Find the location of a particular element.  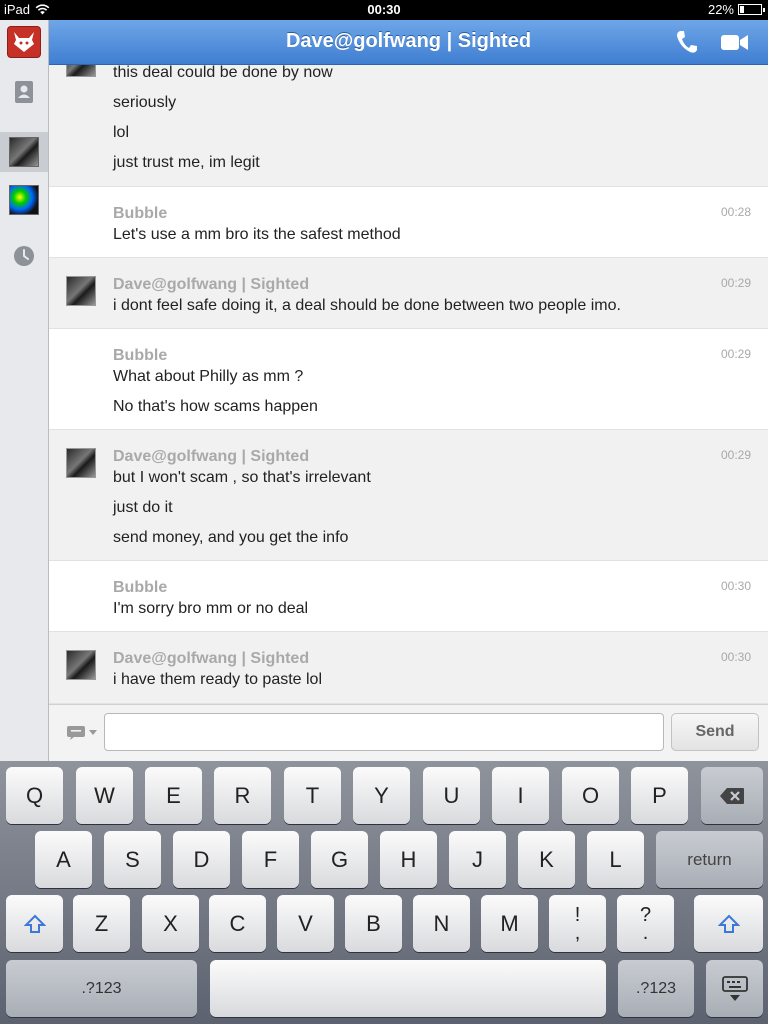

clock-icon is located at coordinates (24, 256).